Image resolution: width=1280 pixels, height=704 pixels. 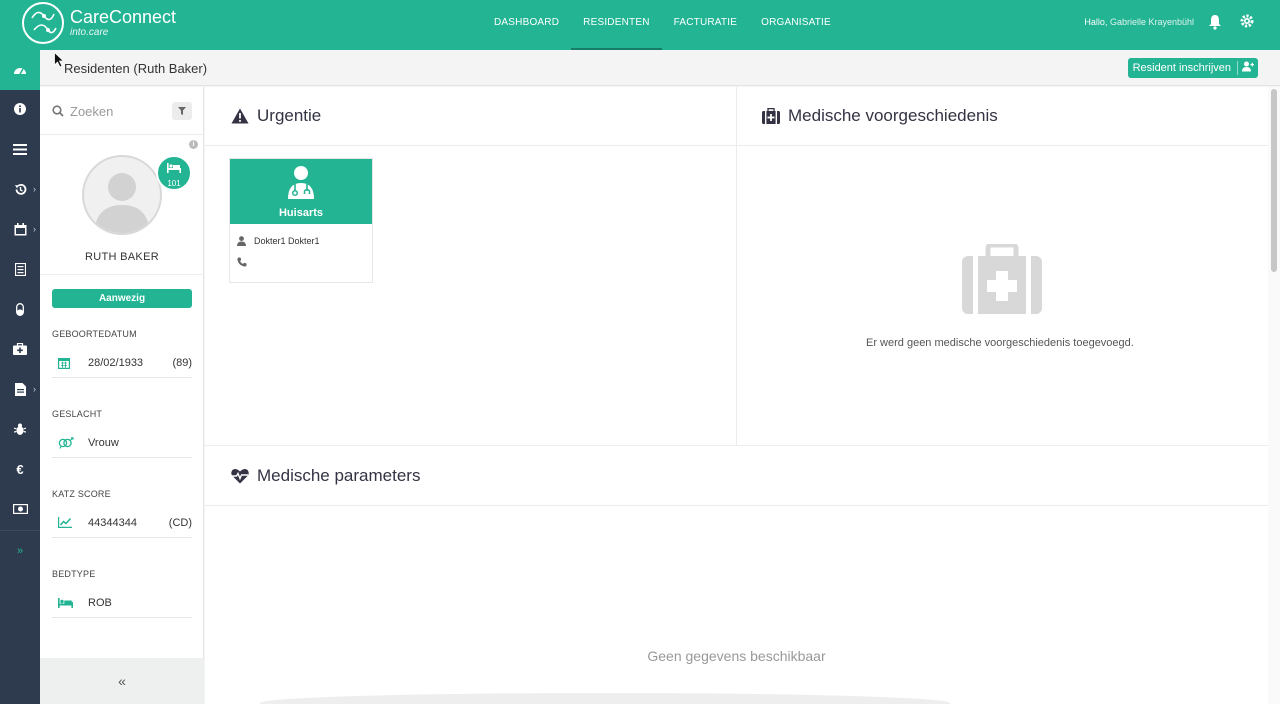 I want to click on info-icon: i, so click(x=193, y=144).